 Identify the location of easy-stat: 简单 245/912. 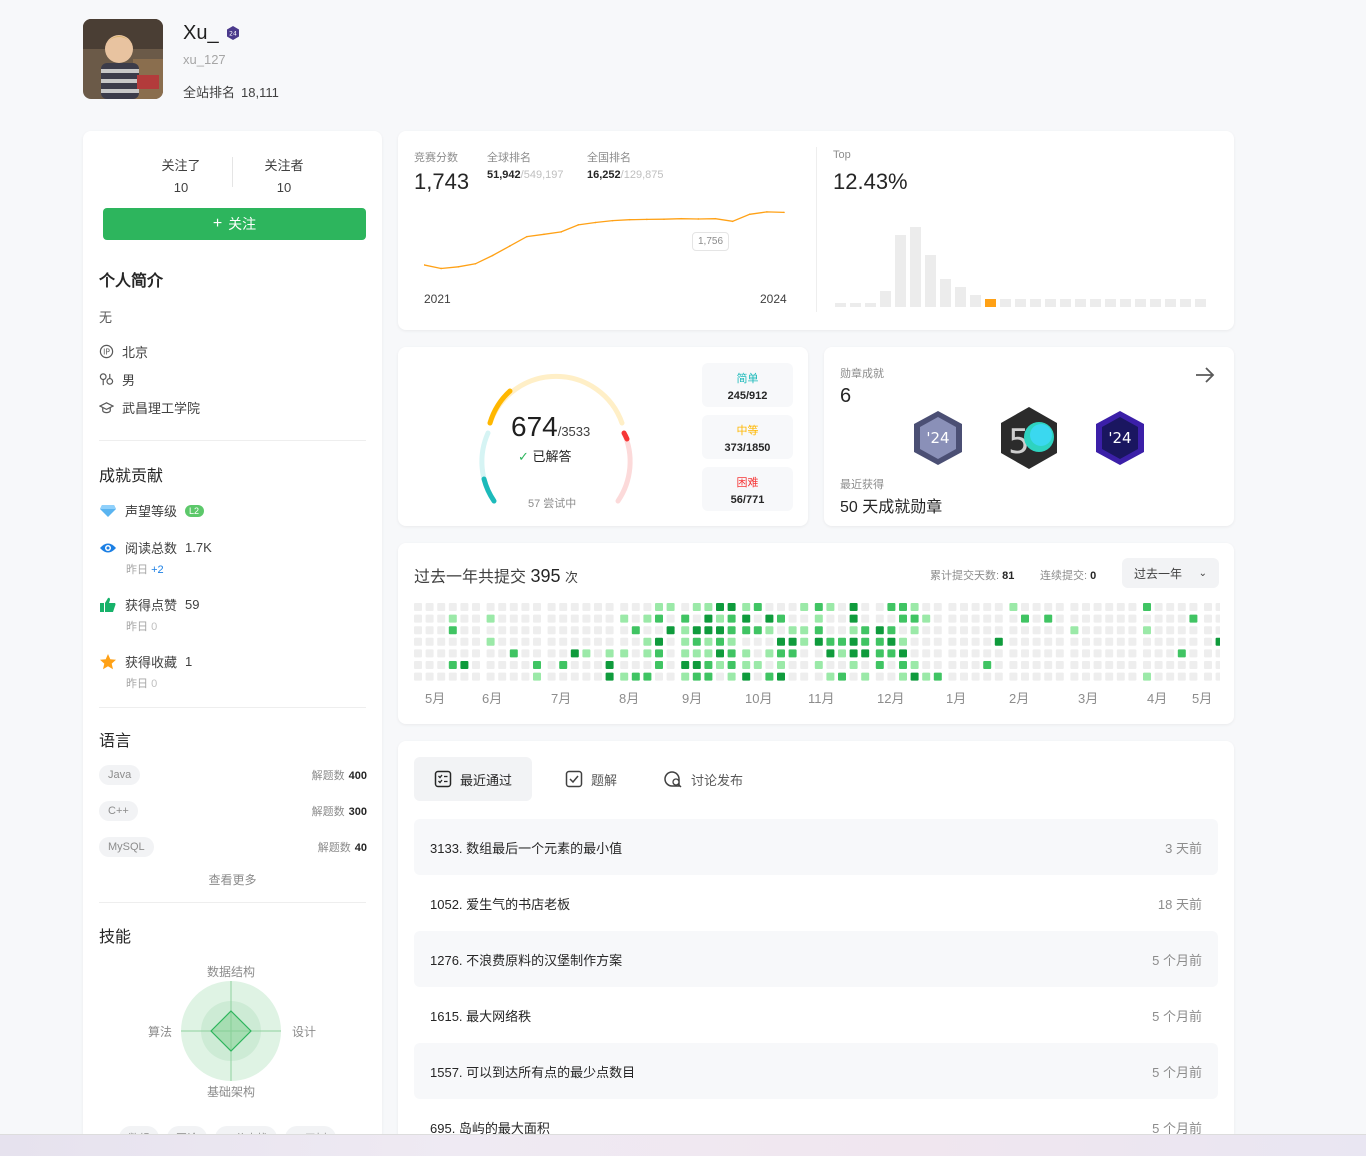
(747, 385).